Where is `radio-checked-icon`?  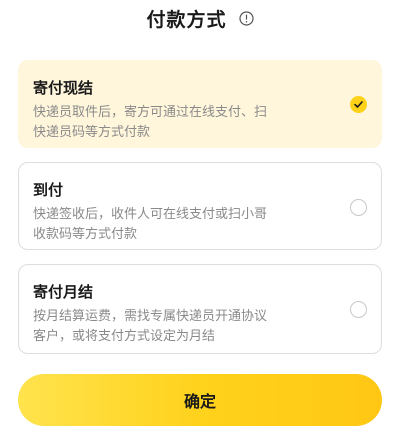
radio-checked-icon is located at coordinates (358, 104).